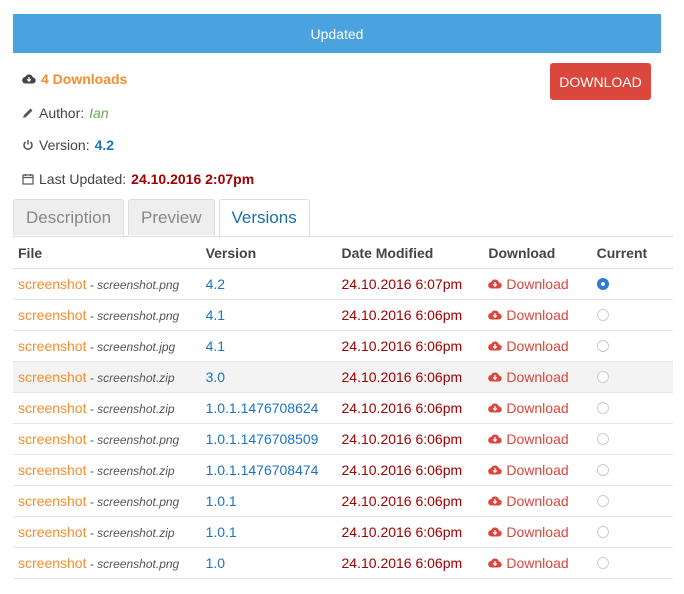 This screenshot has height=594, width=684. Describe the element at coordinates (600, 81) in the screenshot. I see `download-button: DOWNLOAD` at that location.